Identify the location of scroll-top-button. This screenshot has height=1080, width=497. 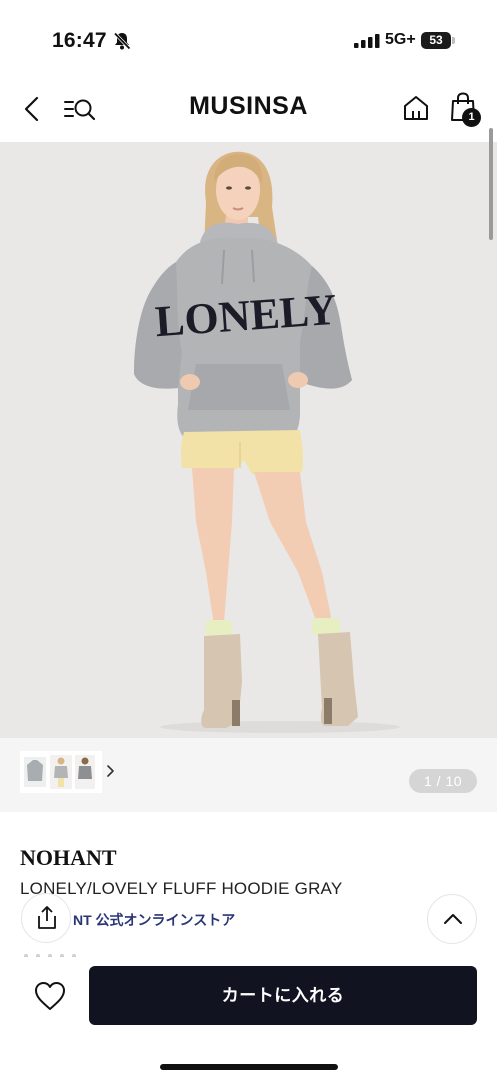
(452, 919).